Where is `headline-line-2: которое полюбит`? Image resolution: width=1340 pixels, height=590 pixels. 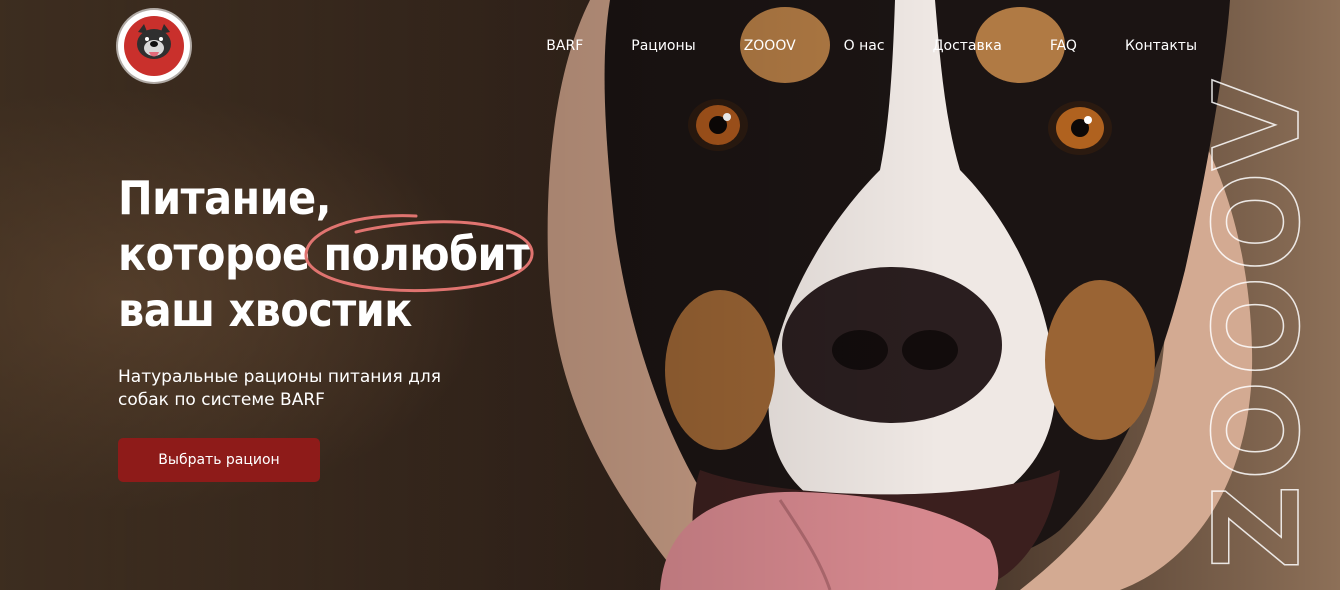 headline-line-2: которое полюбит is located at coordinates (326, 253).